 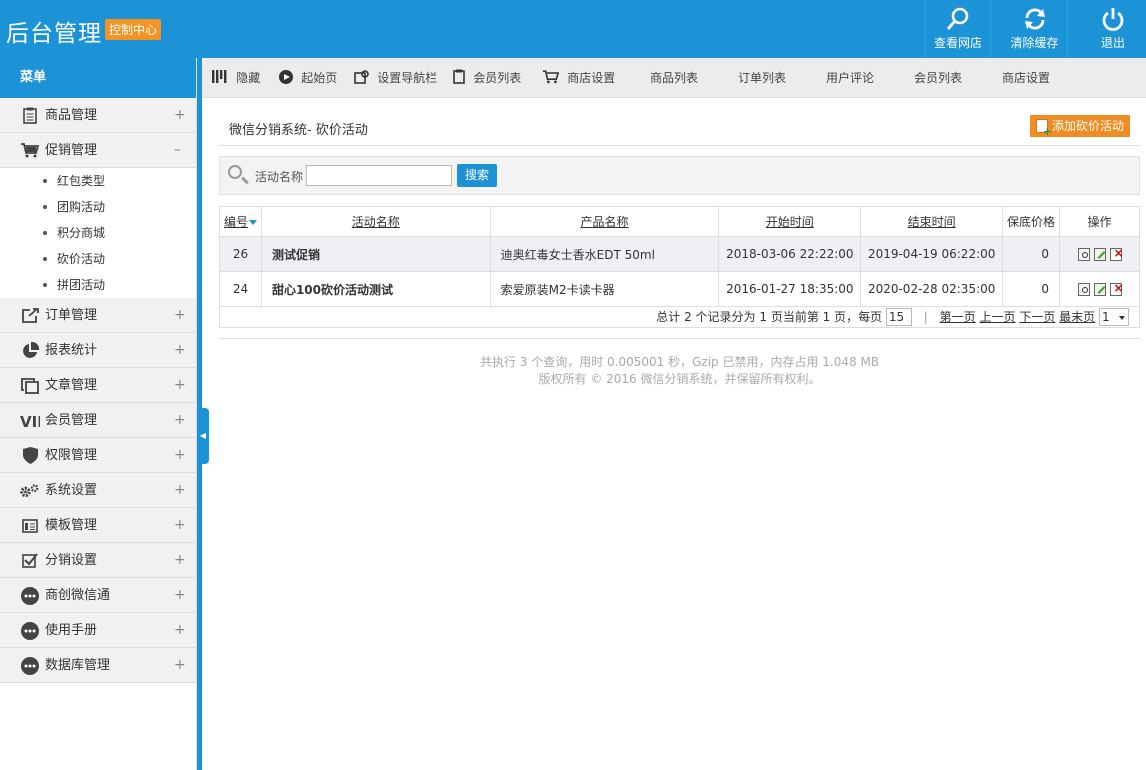 What do you see at coordinates (240, 221) in the screenshot?
I see `col-header-id: 编号` at bounding box center [240, 221].